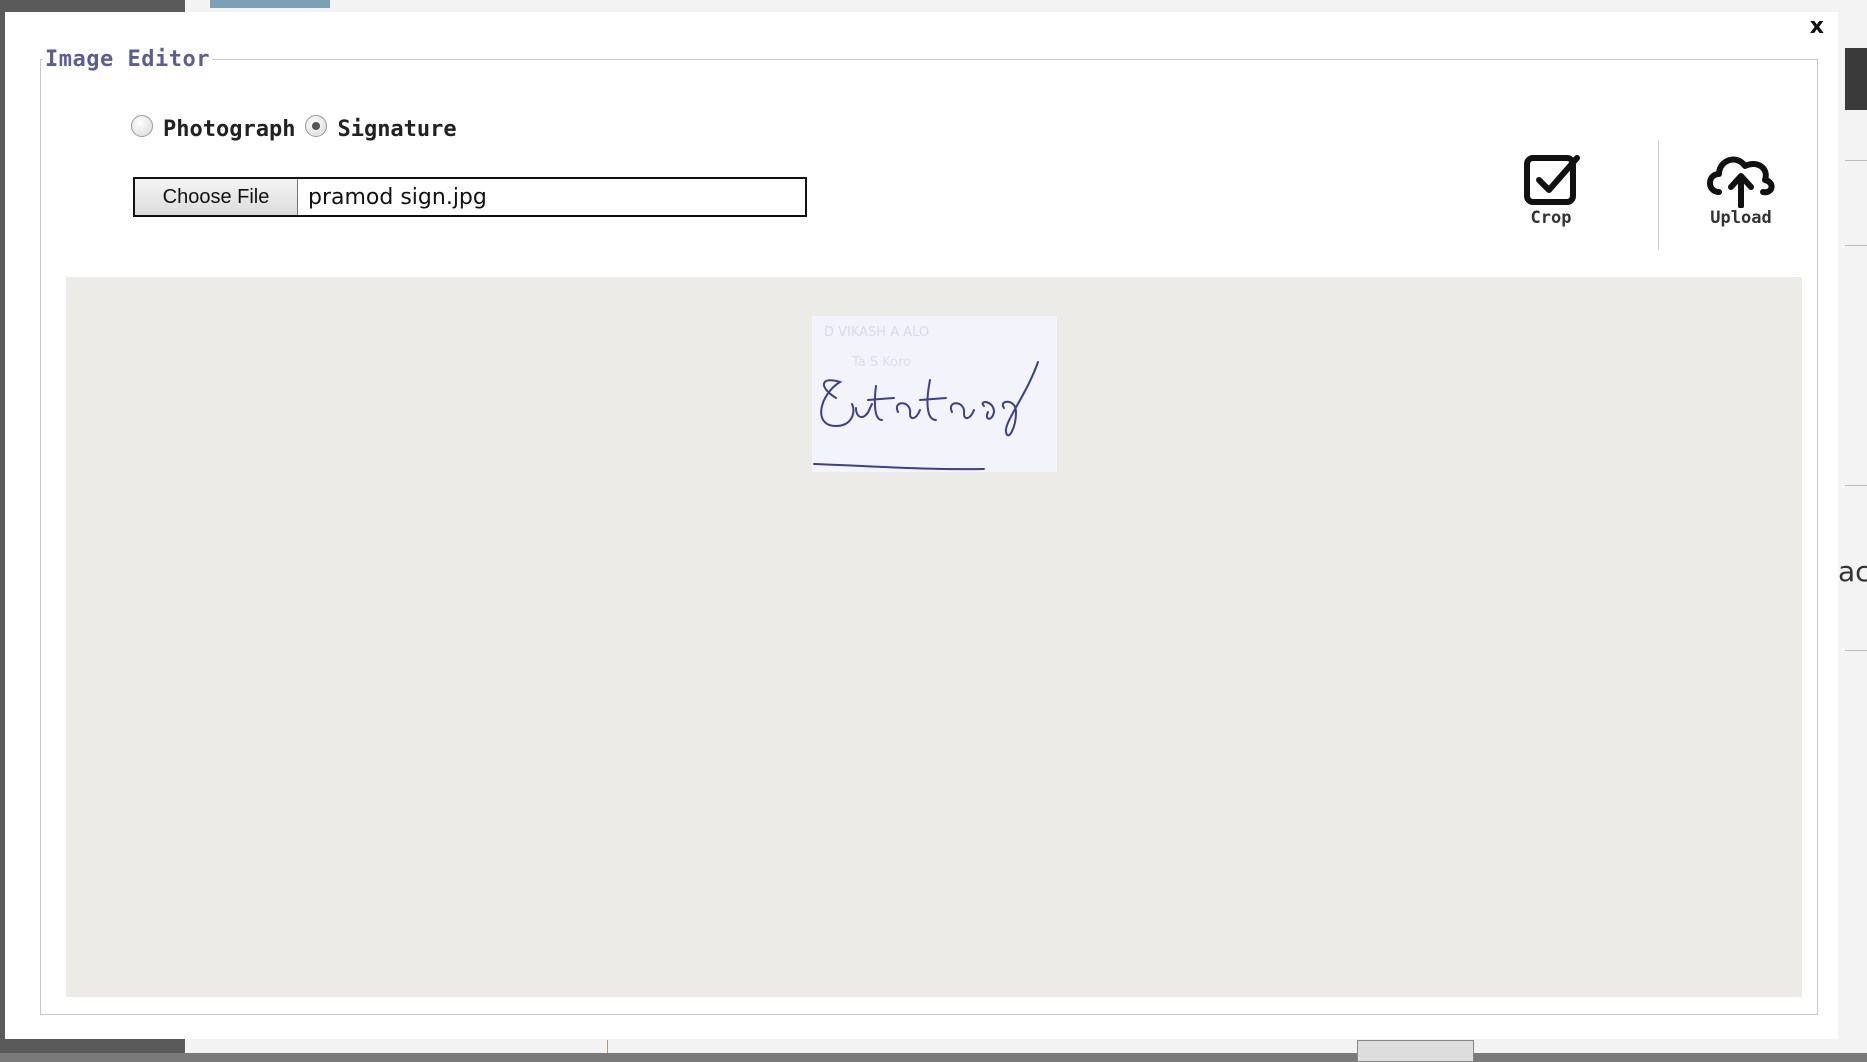  I want to click on crop-label: Crop, so click(1551, 218).